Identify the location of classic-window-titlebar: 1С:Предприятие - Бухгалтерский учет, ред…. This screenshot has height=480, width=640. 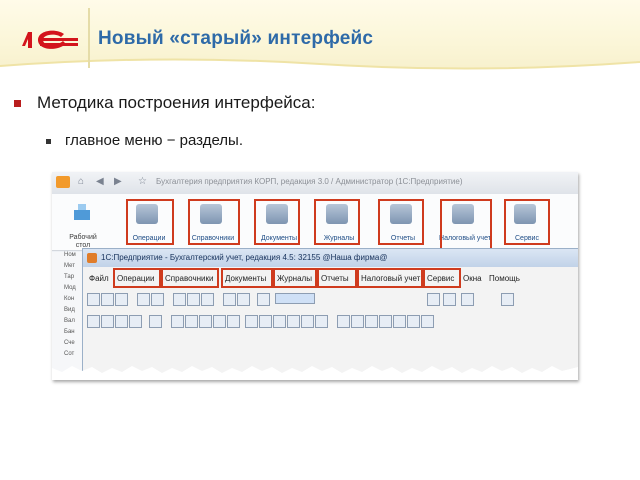
(330, 258).